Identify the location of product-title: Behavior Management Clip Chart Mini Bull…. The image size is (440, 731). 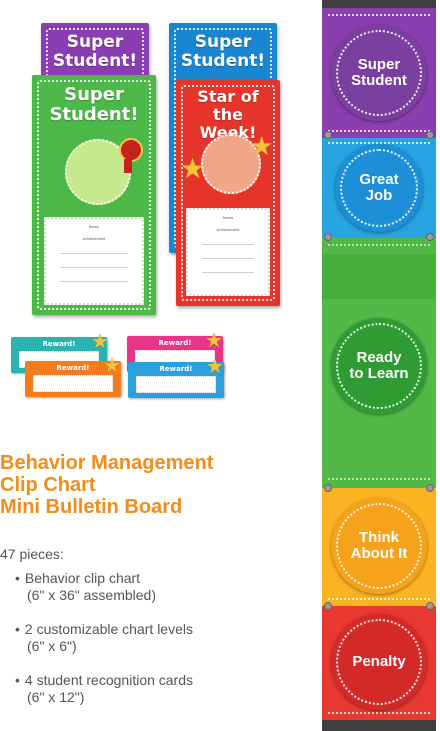
(150, 485).